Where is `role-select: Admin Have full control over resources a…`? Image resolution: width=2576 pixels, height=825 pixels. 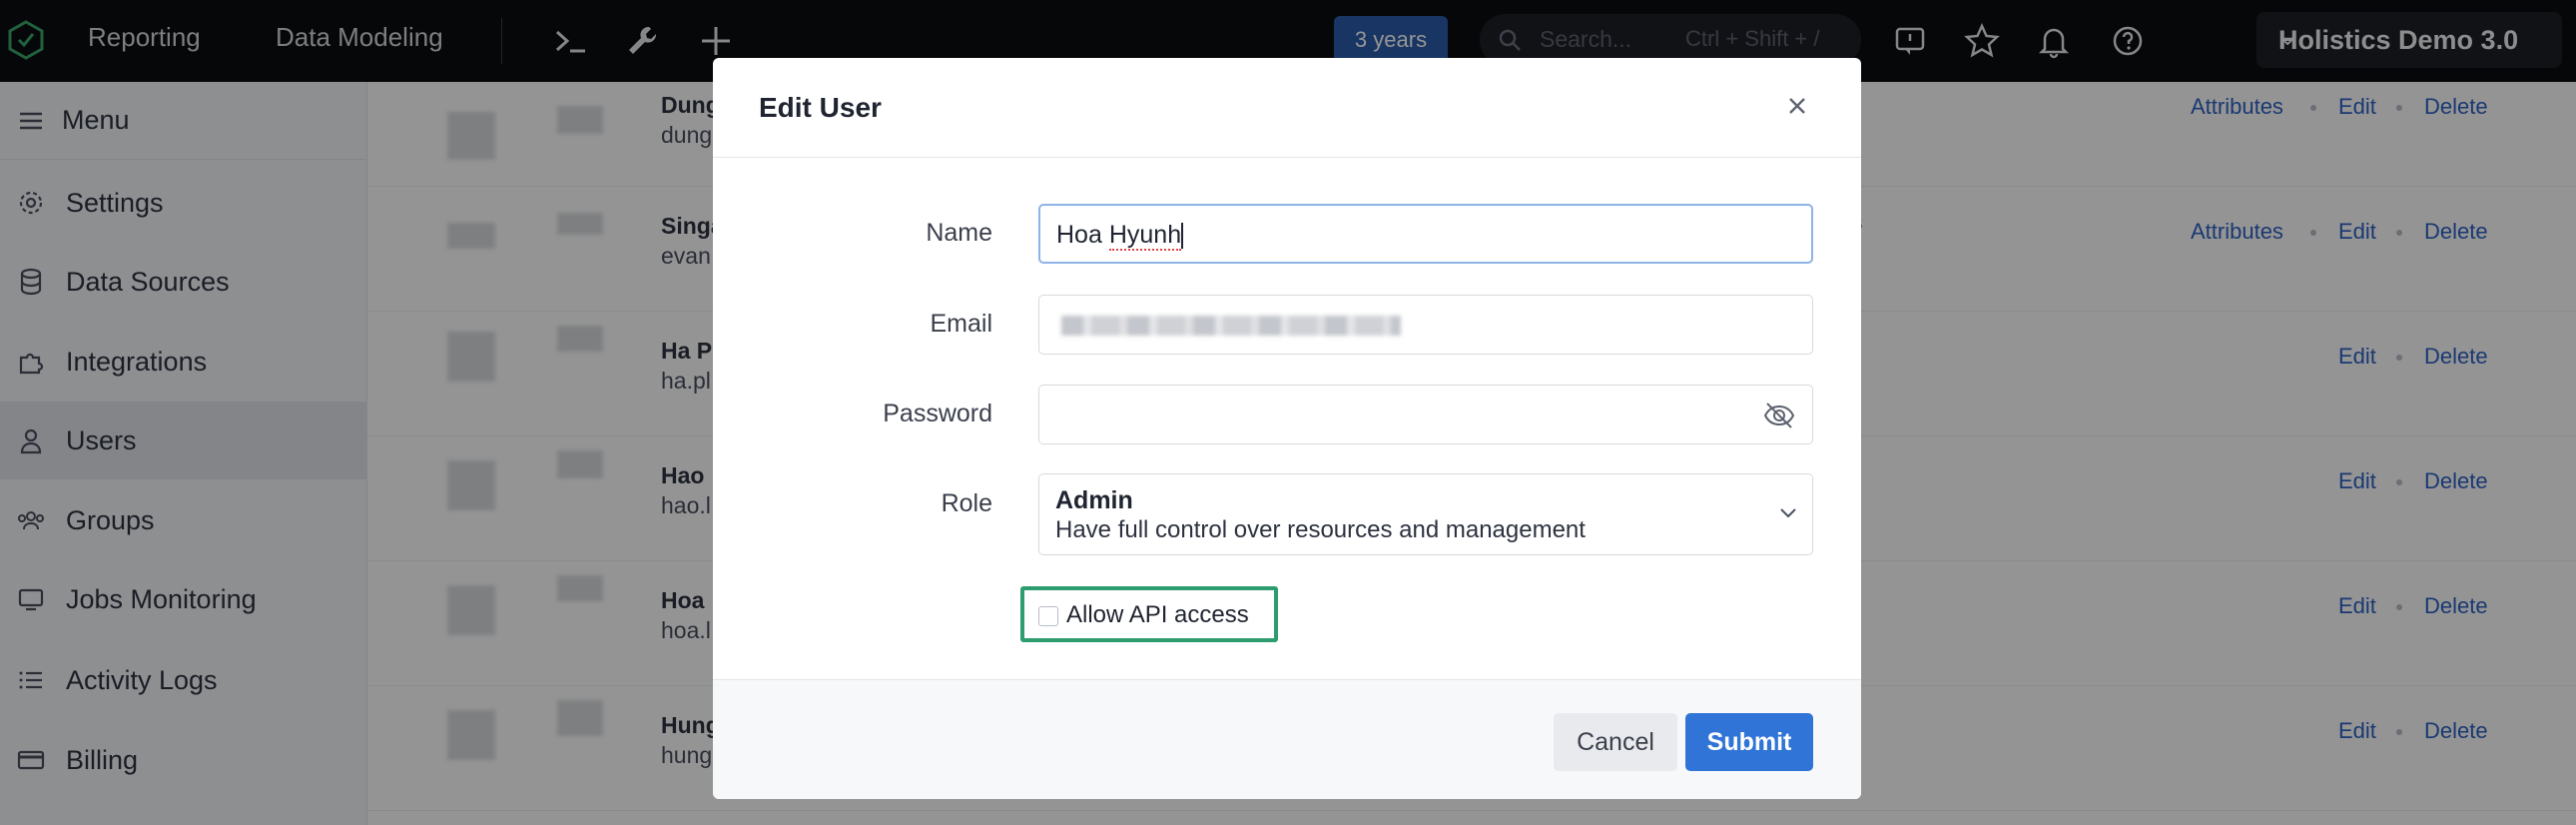
role-select: Admin Have full control over resources a… is located at coordinates (1425, 514).